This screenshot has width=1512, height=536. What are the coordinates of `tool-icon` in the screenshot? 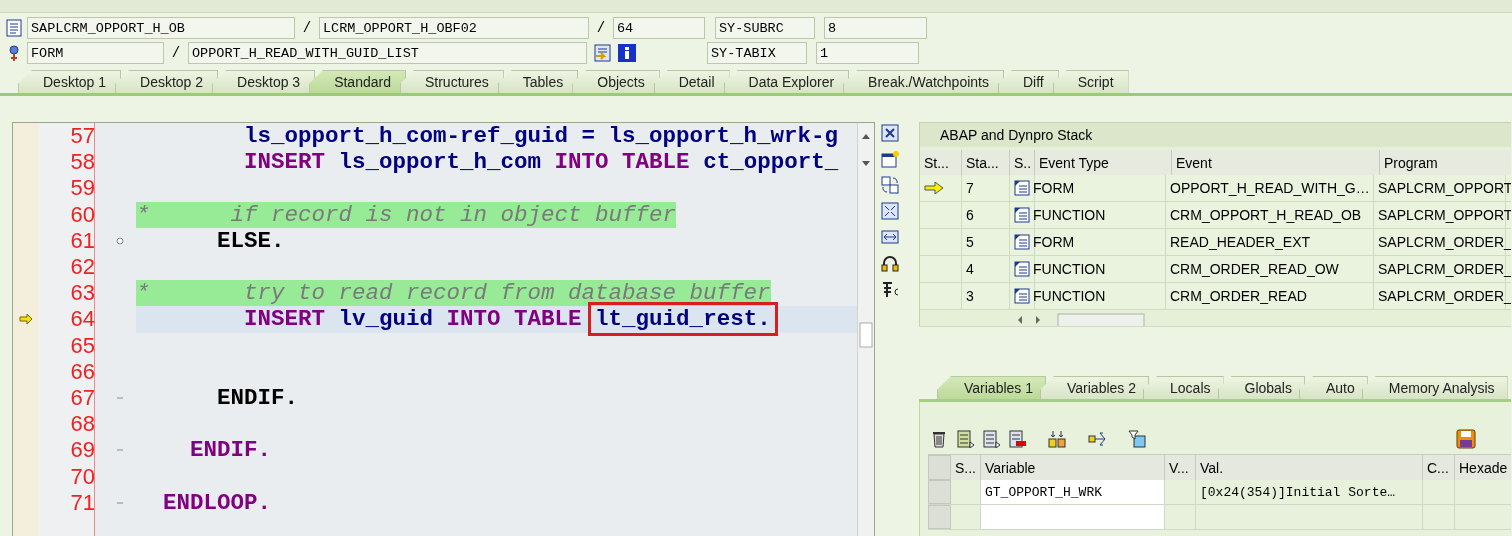 It's located at (890, 289).